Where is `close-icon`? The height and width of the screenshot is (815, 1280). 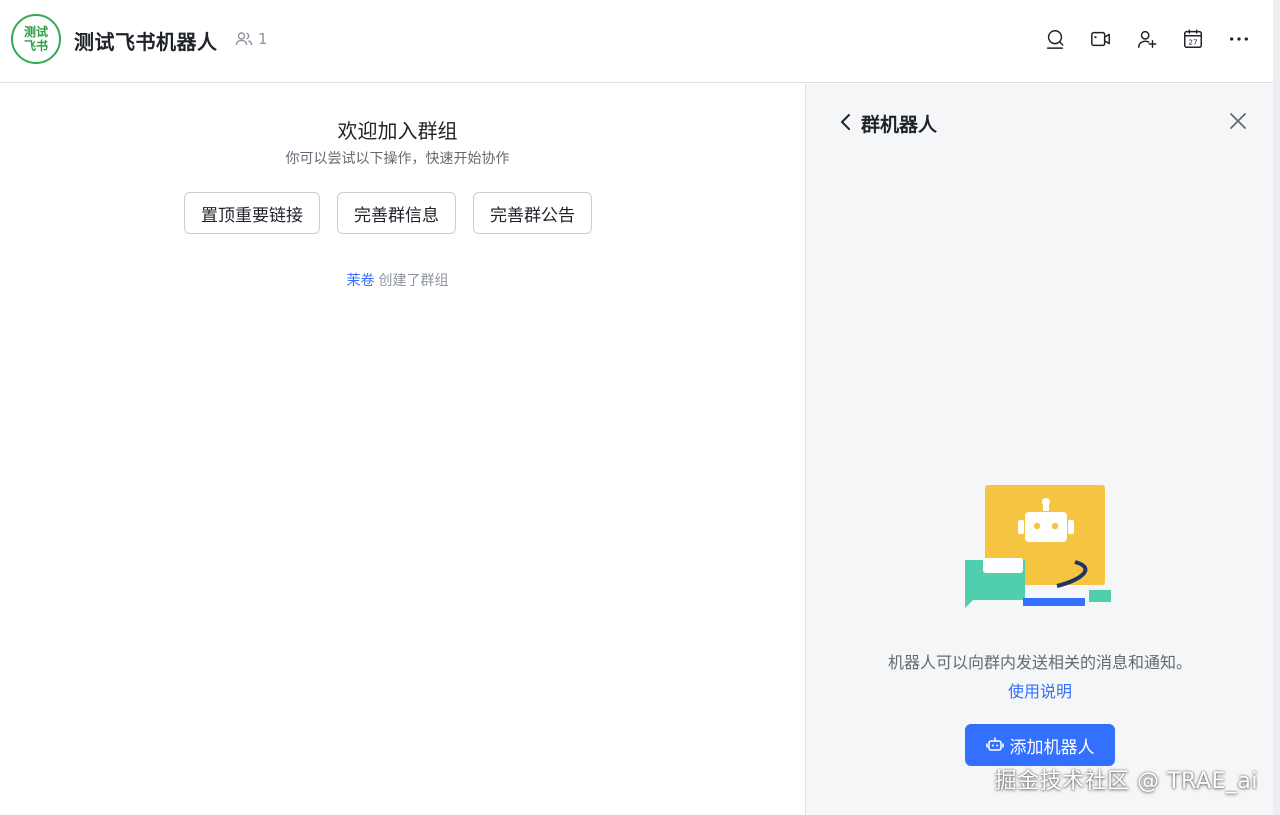
close-icon is located at coordinates (1238, 121).